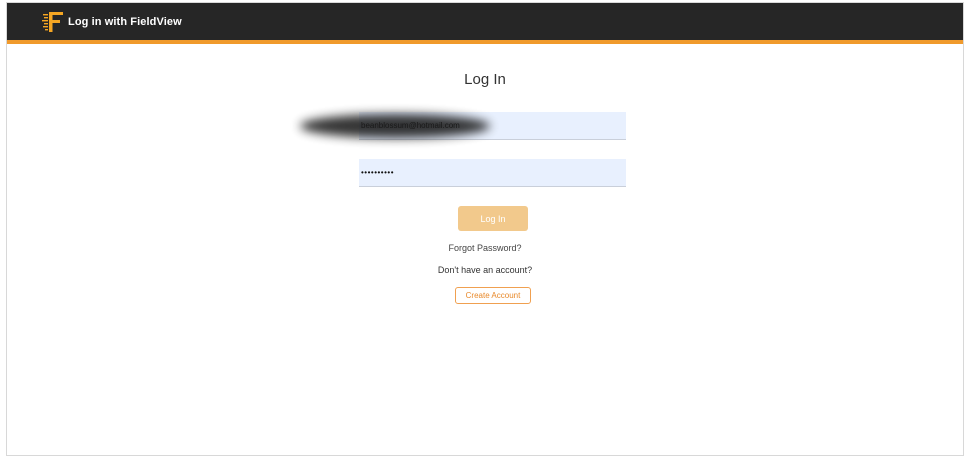 Image resolution: width=965 pixels, height=458 pixels. I want to click on forgot-password-link: Forgot Password?, so click(485, 248).